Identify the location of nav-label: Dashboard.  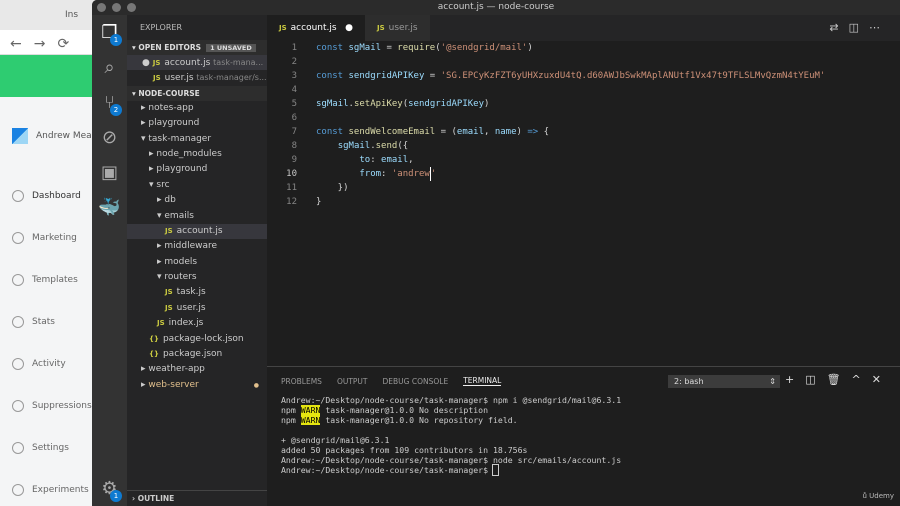
(56, 196).